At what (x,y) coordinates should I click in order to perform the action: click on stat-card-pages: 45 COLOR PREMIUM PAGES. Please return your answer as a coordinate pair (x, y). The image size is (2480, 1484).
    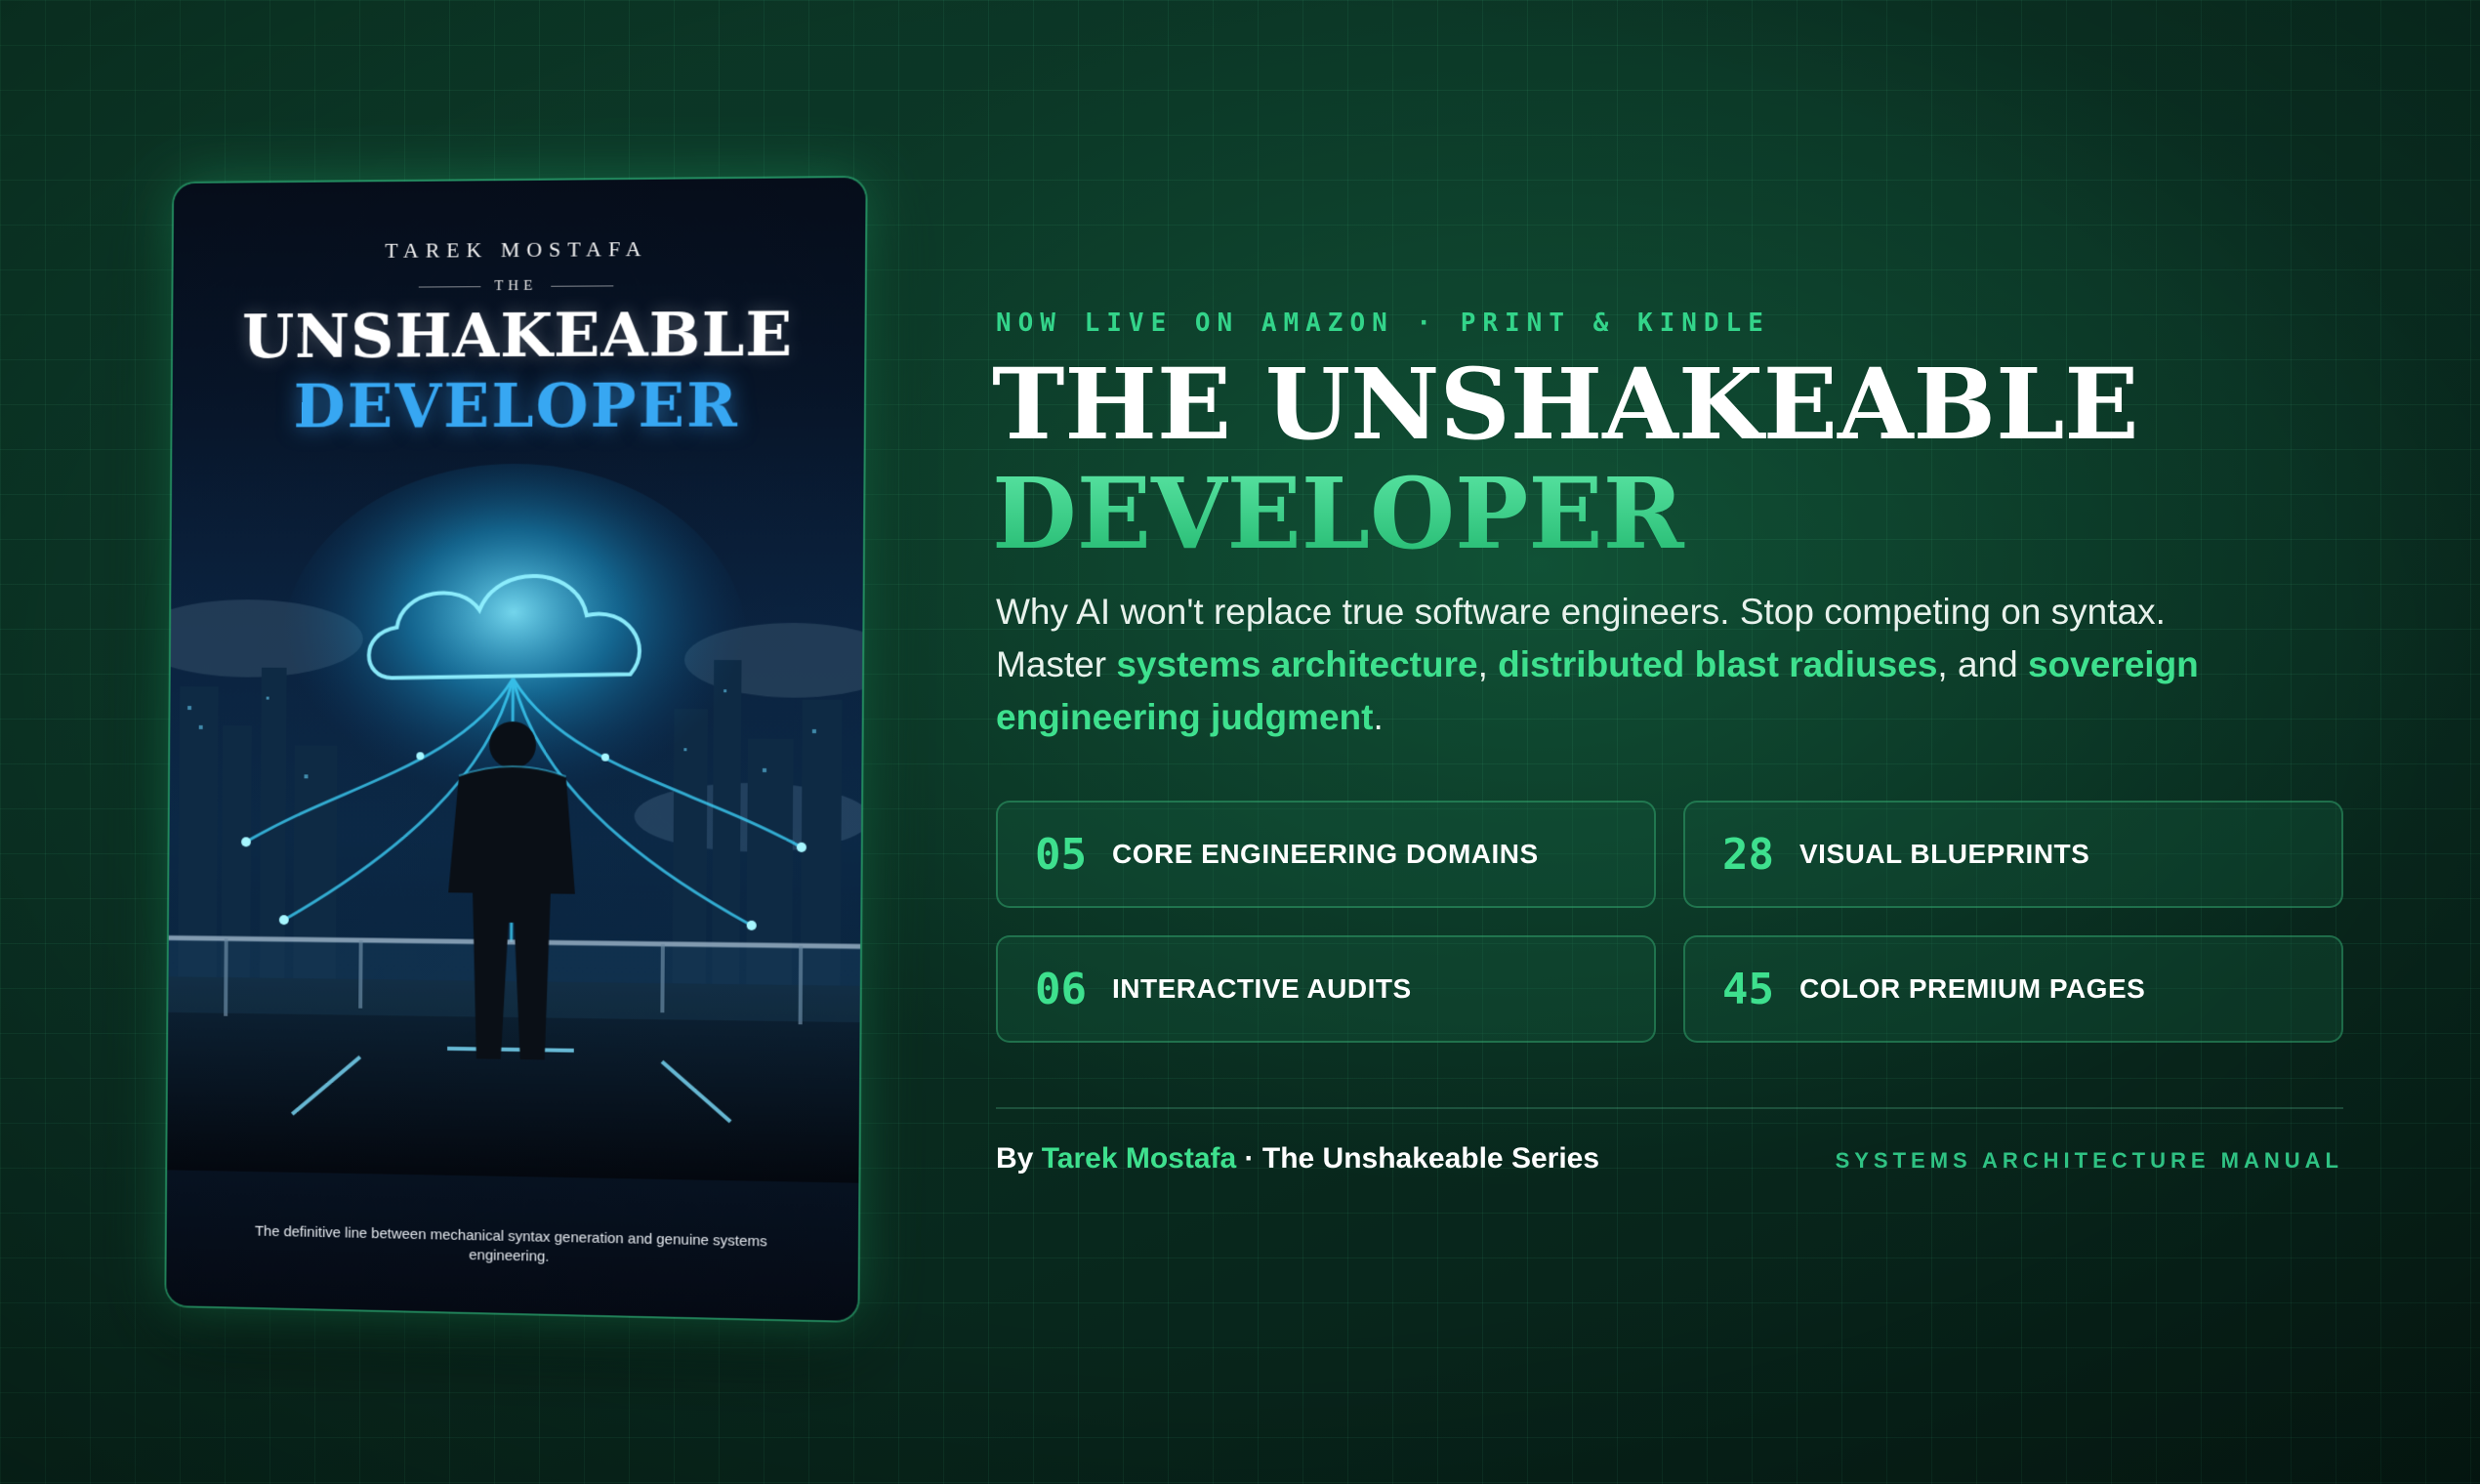
    Looking at the image, I should click on (2013, 989).